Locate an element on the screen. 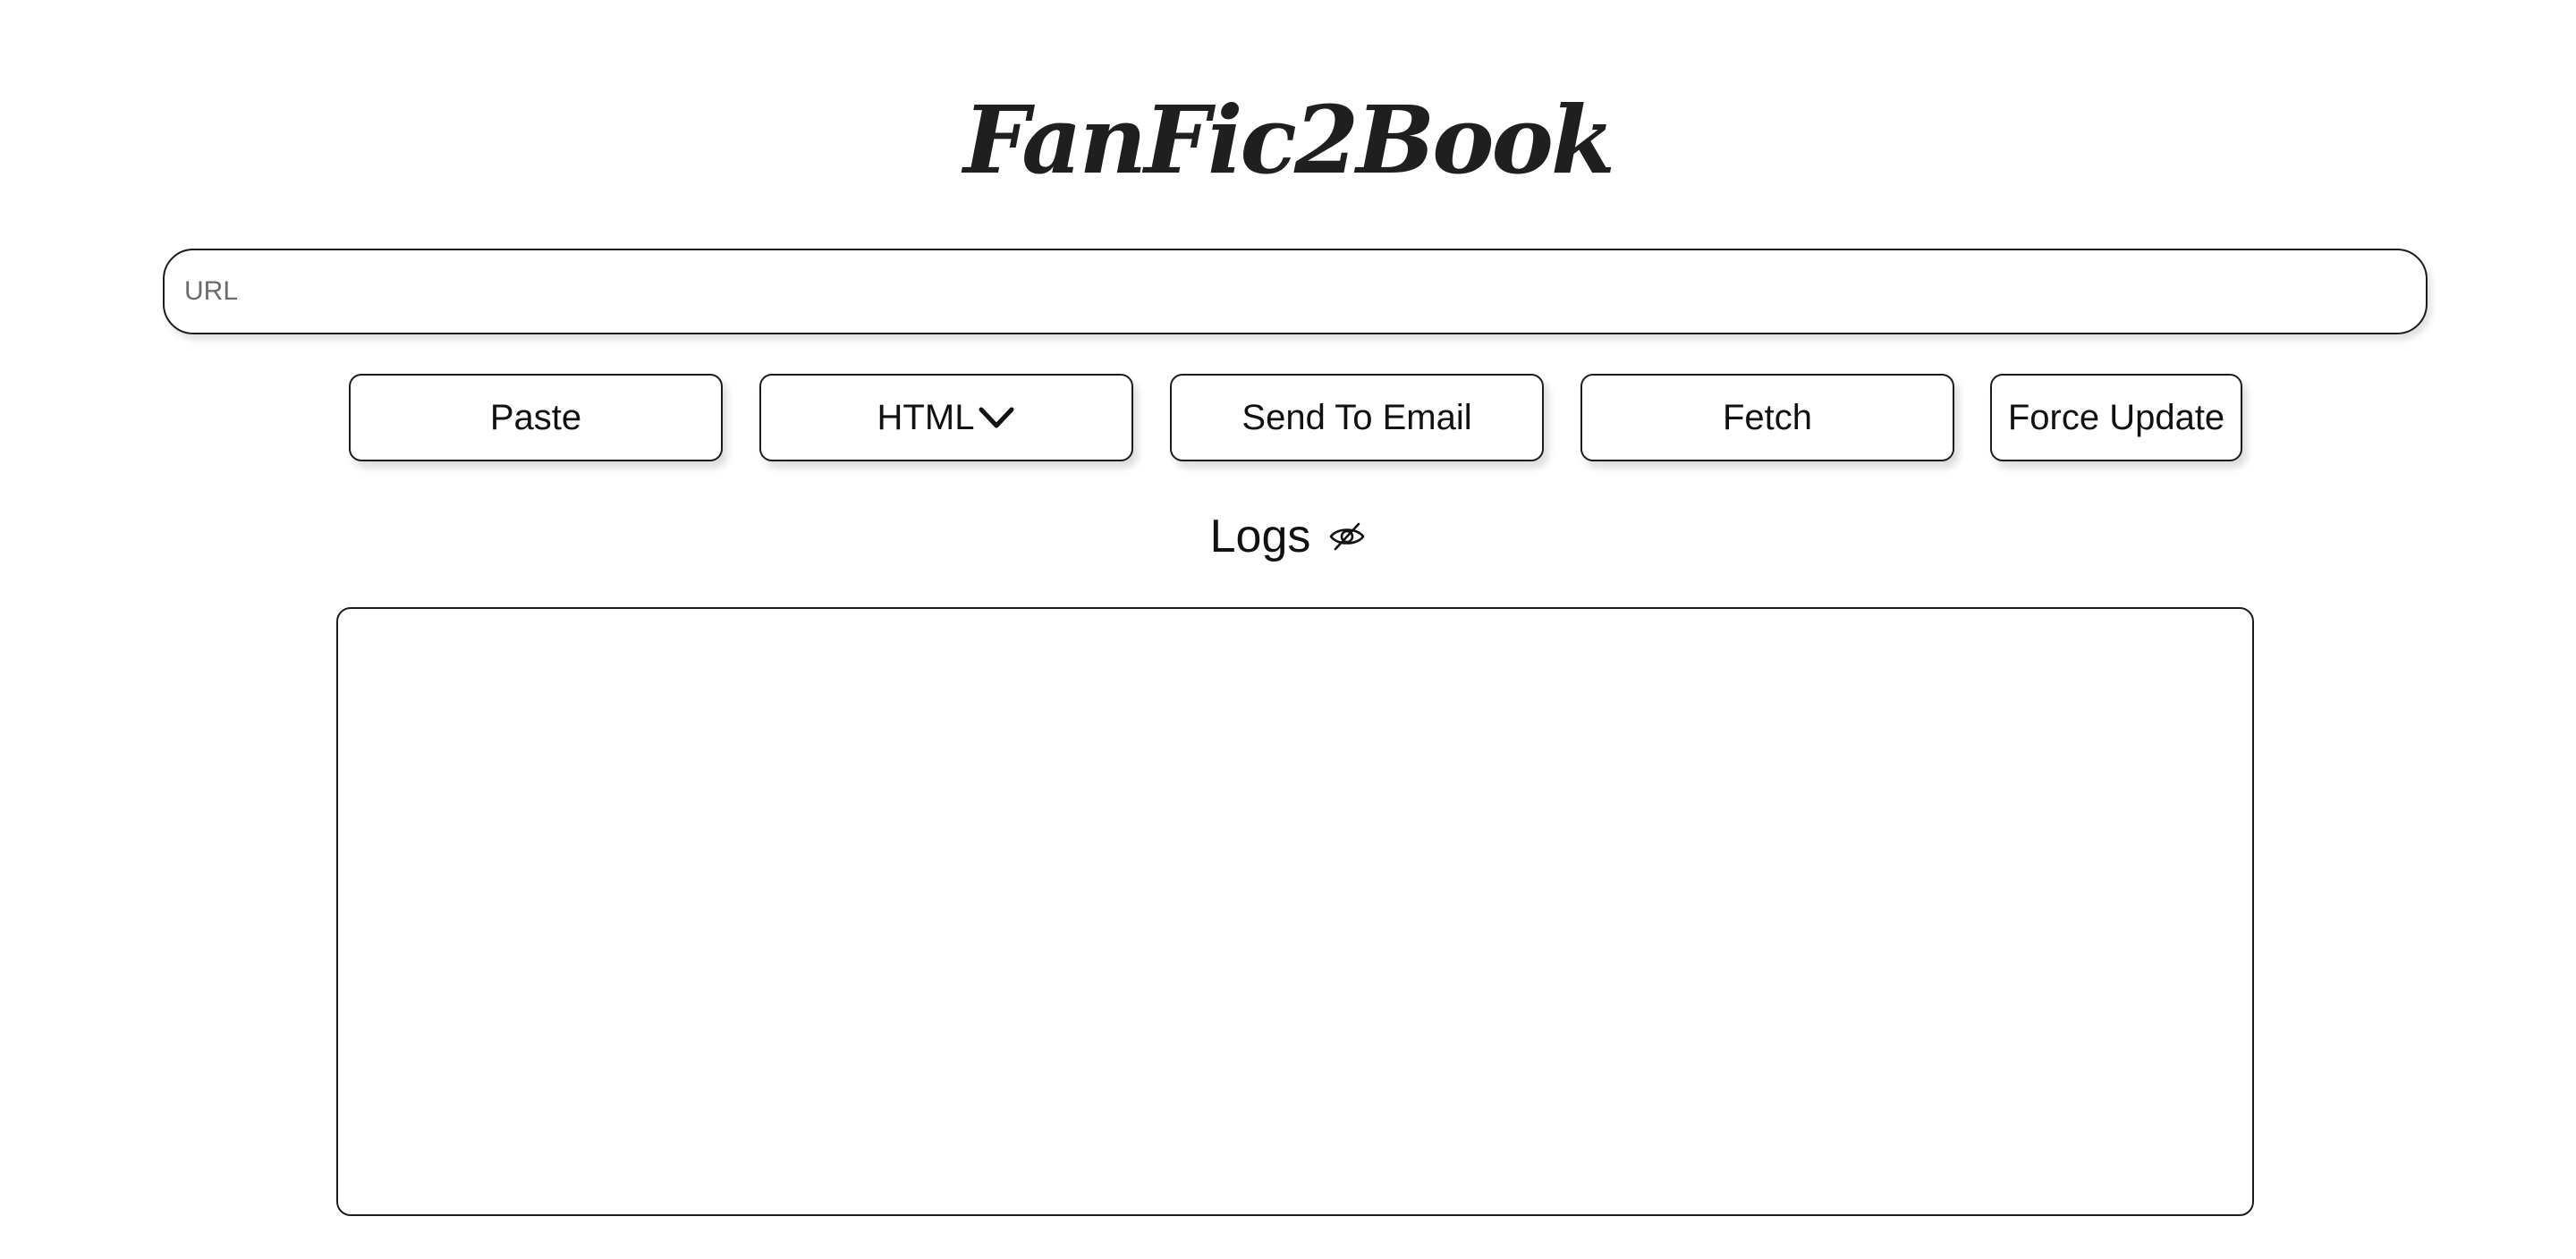 This screenshot has height=1259, width=2576. paste-button-label: Paste is located at coordinates (535, 417).